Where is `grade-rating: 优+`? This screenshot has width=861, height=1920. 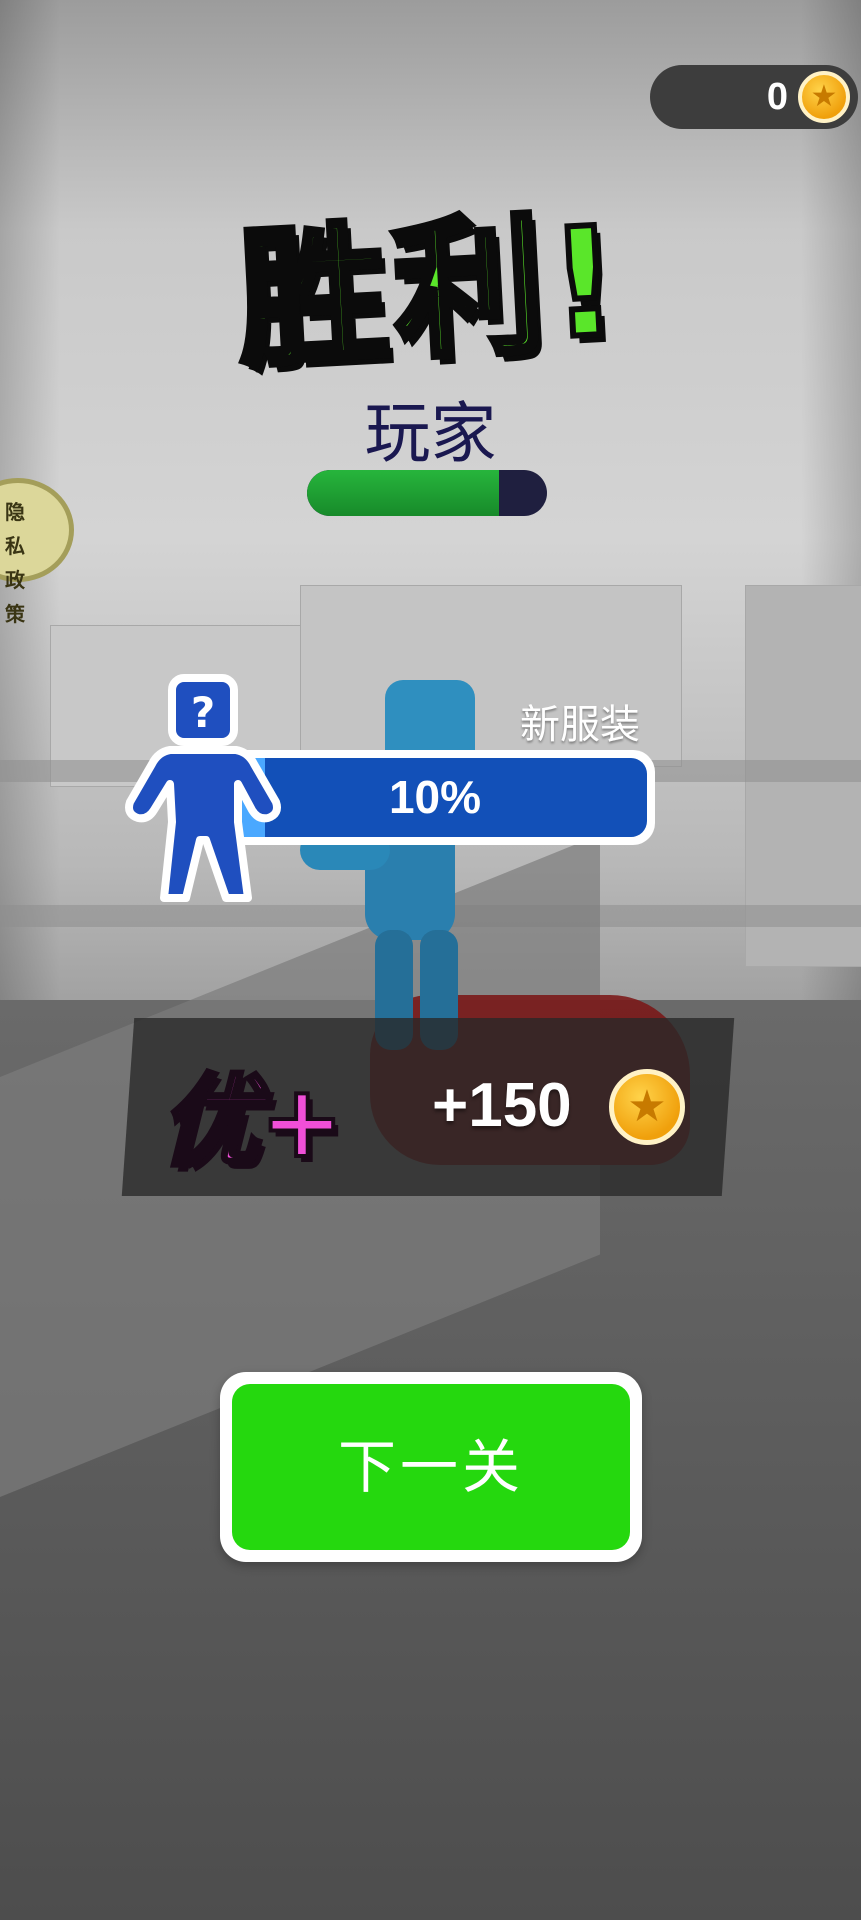 grade-rating: 优+ is located at coordinates (252, 1121).